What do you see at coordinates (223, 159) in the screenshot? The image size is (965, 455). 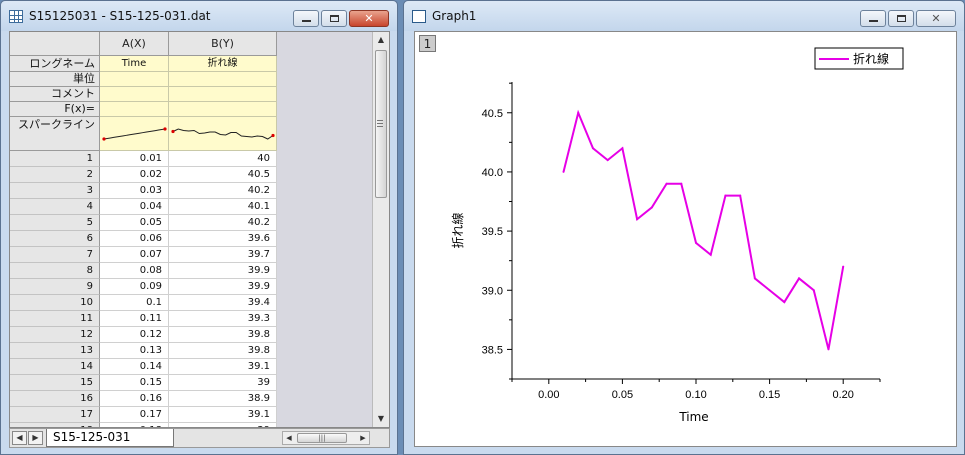 I see `cell-b: 40` at bounding box center [223, 159].